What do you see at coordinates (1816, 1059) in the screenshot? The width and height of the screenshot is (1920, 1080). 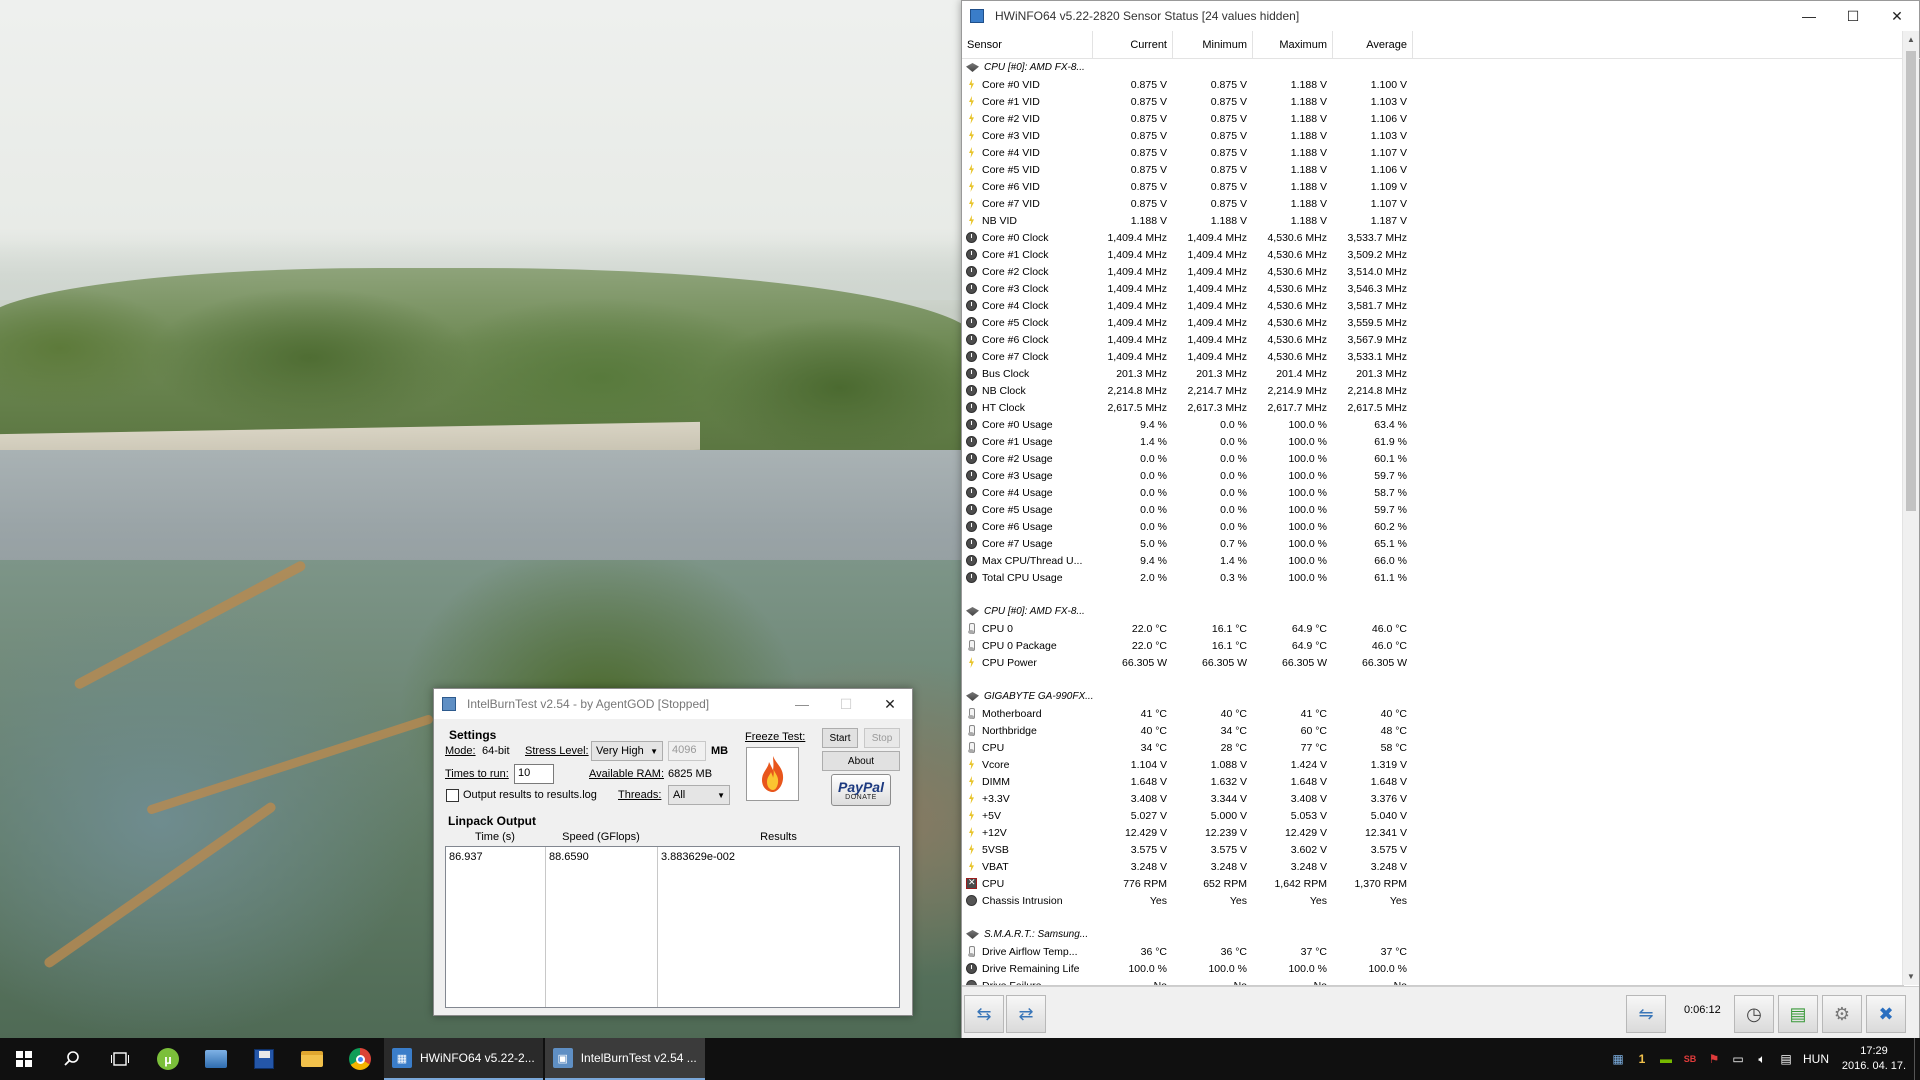 I see `language-indicator: HUN` at bounding box center [1816, 1059].